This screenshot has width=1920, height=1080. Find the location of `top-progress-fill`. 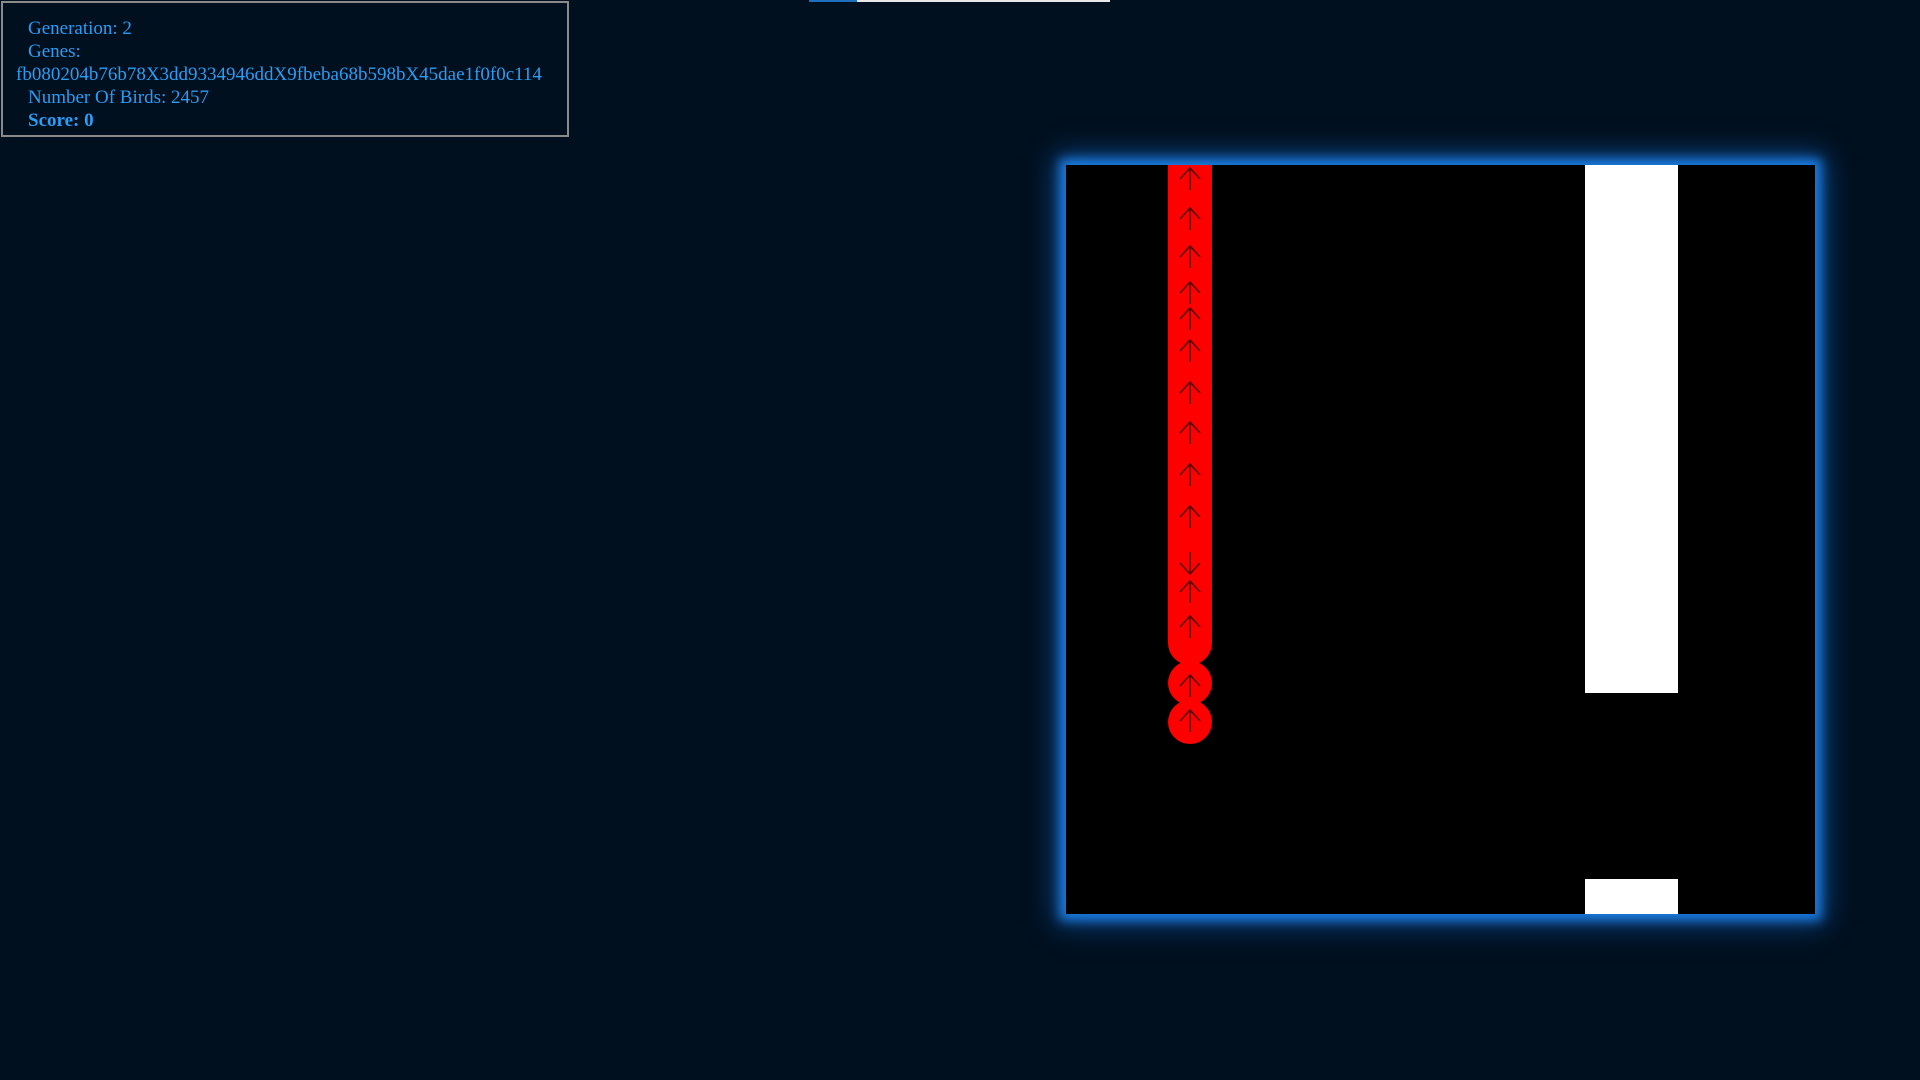

top-progress-fill is located at coordinates (833, 1).